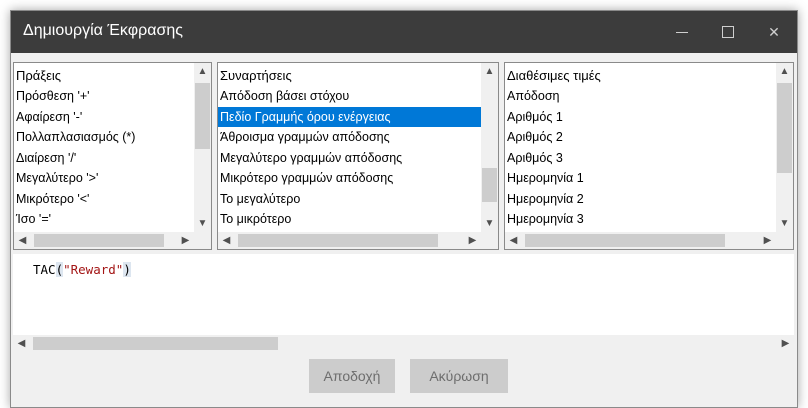  Describe the element at coordinates (44, 269) in the screenshot. I see `function-name: TAC` at that location.